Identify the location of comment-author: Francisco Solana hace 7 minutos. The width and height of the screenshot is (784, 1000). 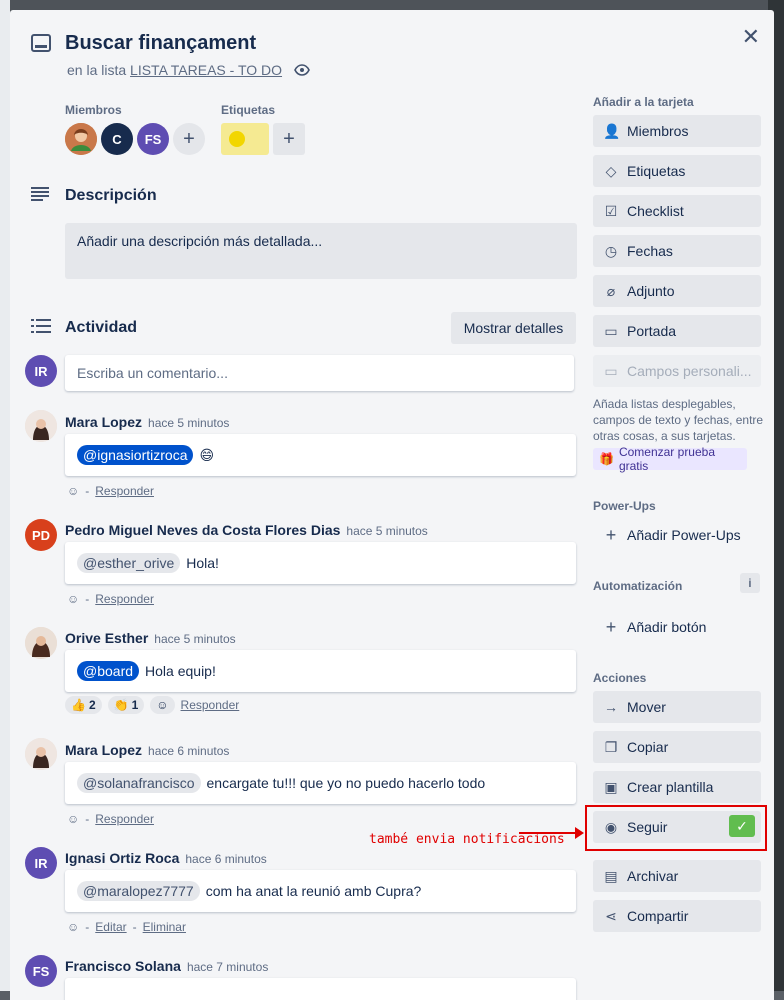
(166, 966).